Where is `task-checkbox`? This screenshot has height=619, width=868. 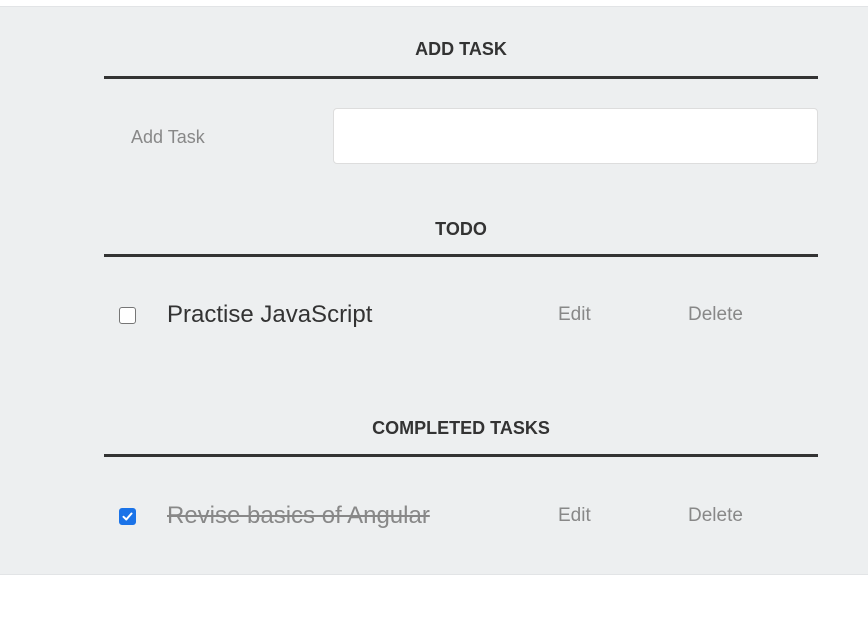 task-checkbox is located at coordinates (127, 315).